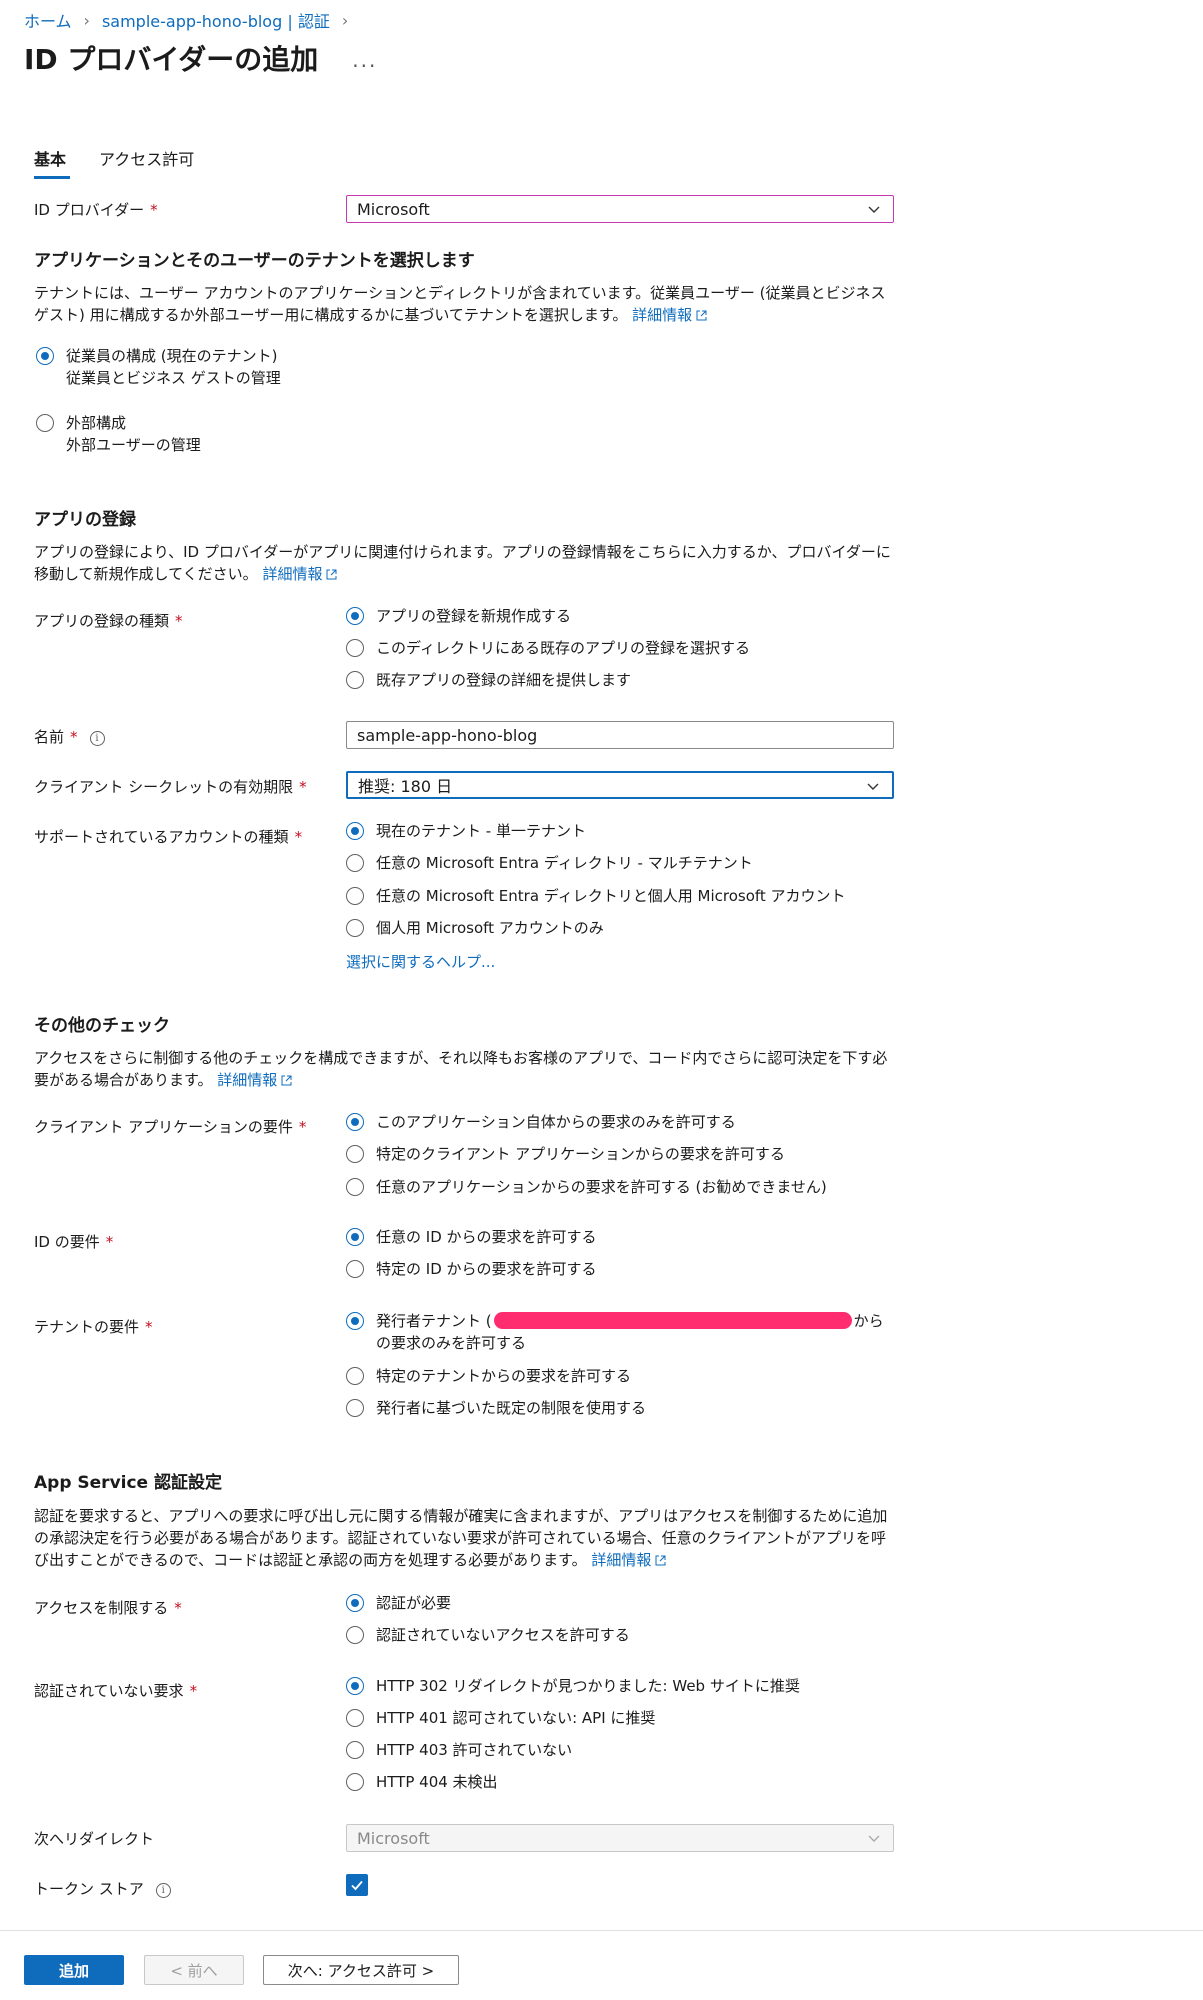 The width and height of the screenshot is (1203, 2000). What do you see at coordinates (488, 680) in the screenshot?
I see `app-reg-type-option-details: 既存アプリの登録の詳細を提供します` at bounding box center [488, 680].